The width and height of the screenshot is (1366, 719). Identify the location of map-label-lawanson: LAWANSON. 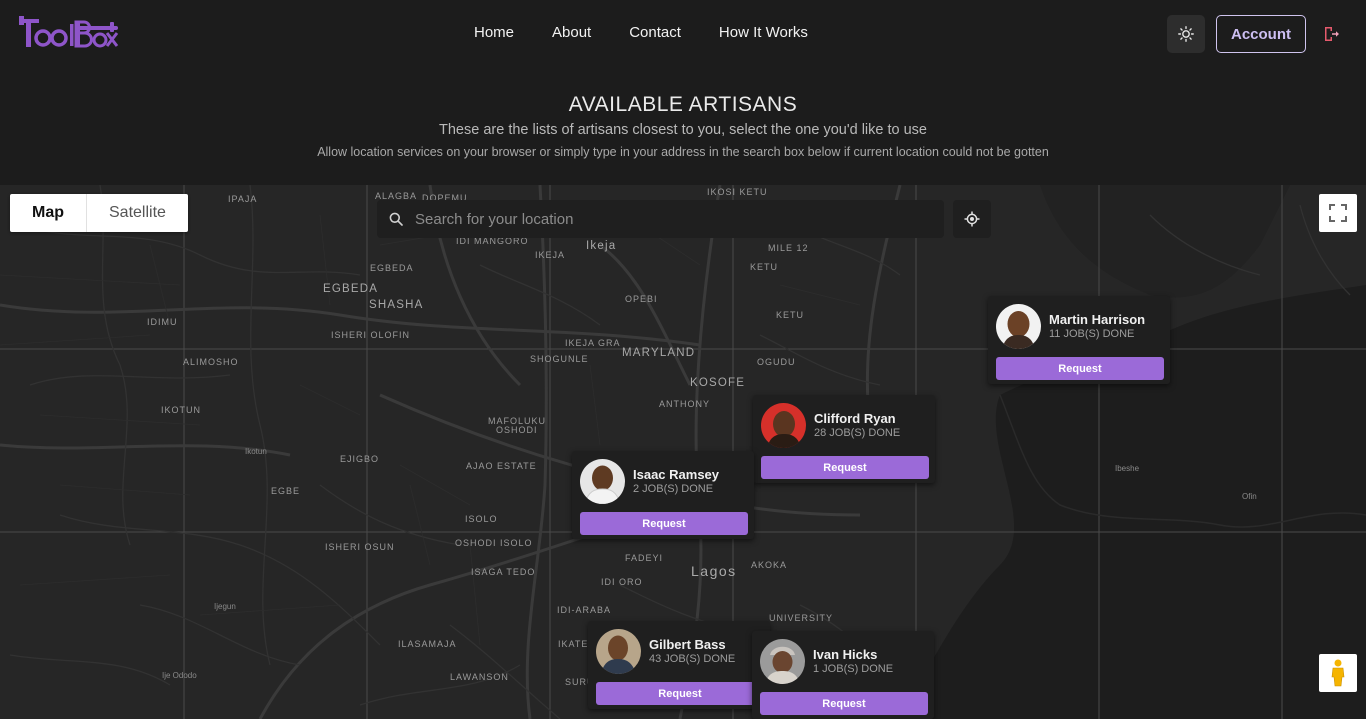
(479, 677).